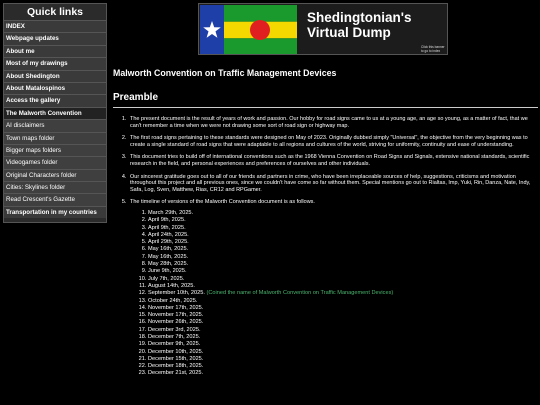  What do you see at coordinates (166, 278) in the screenshot?
I see `timeline-date: July 7th, 2025.` at bounding box center [166, 278].